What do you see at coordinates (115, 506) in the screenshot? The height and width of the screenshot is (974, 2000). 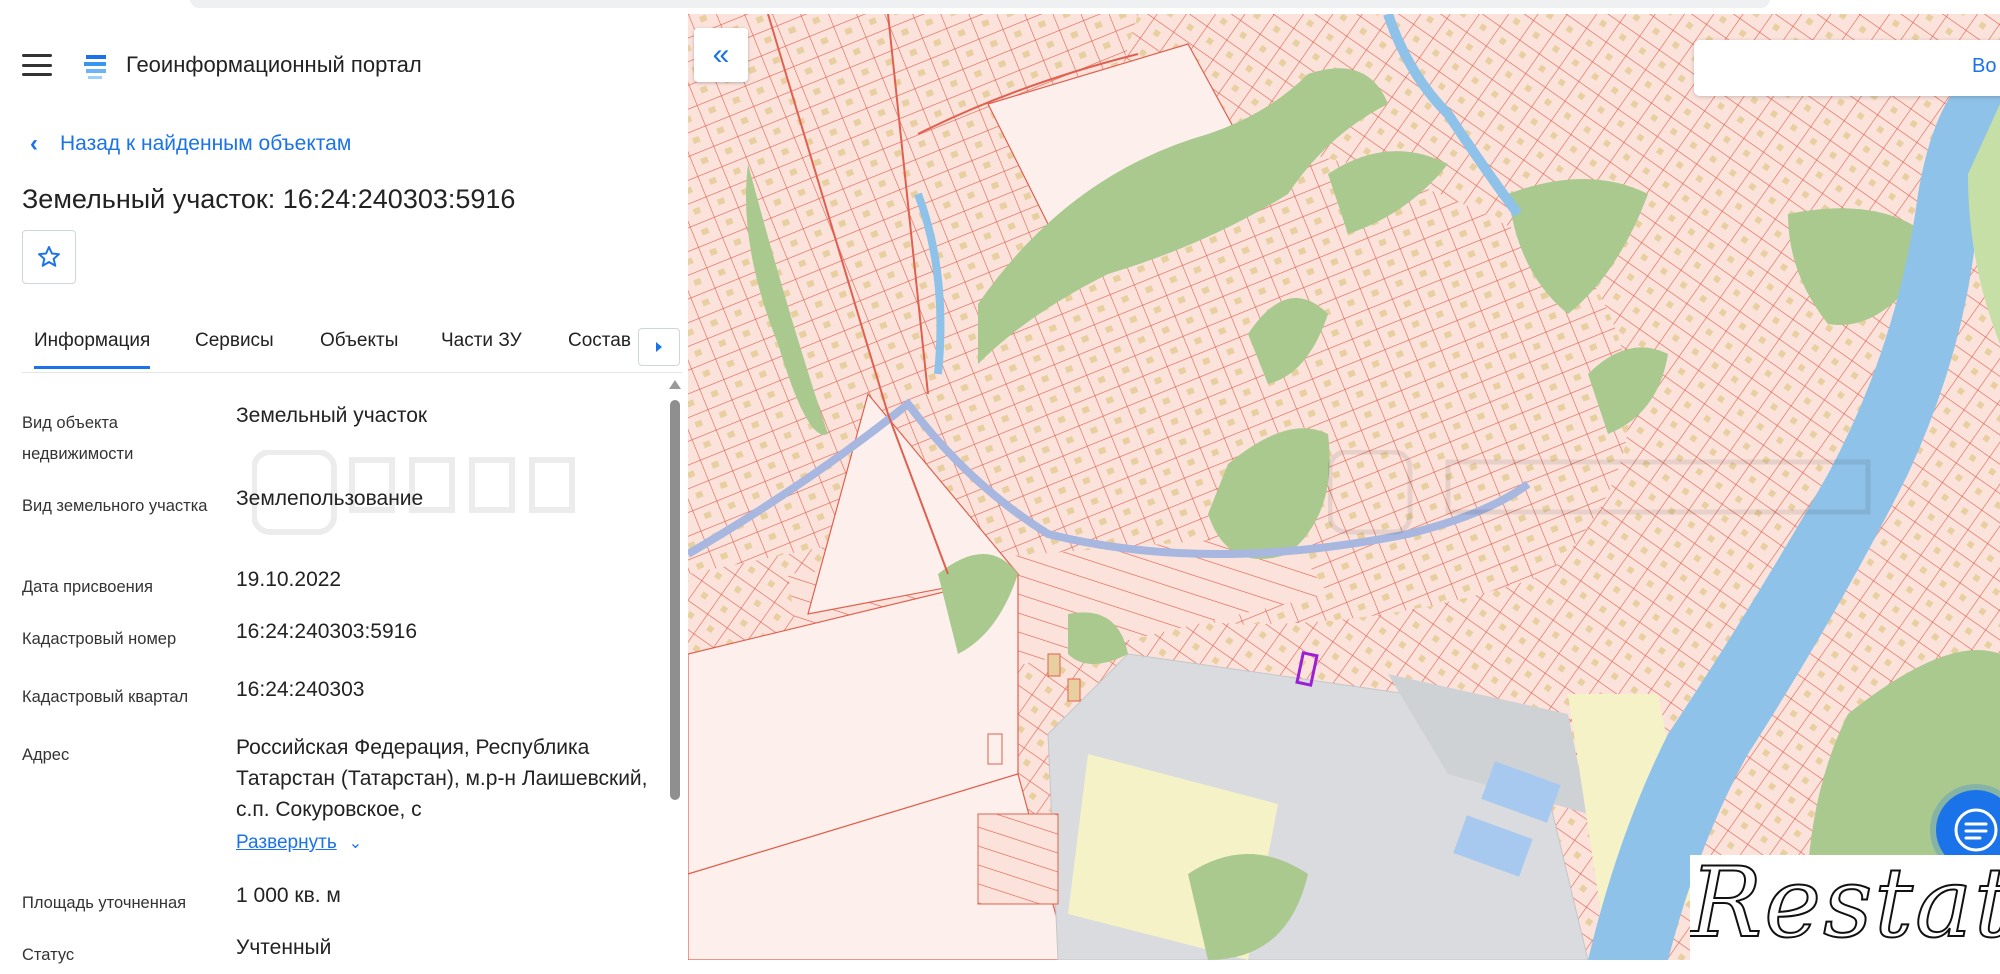 I see `info-label: Вид земельного участка` at bounding box center [115, 506].